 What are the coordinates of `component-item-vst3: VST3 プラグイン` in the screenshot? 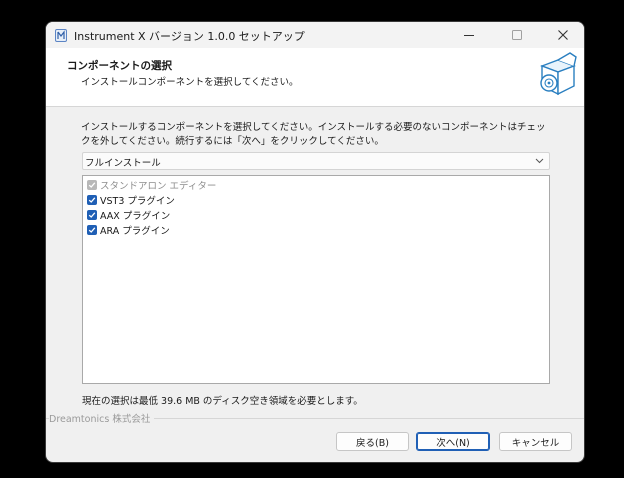 It's located at (131, 200).